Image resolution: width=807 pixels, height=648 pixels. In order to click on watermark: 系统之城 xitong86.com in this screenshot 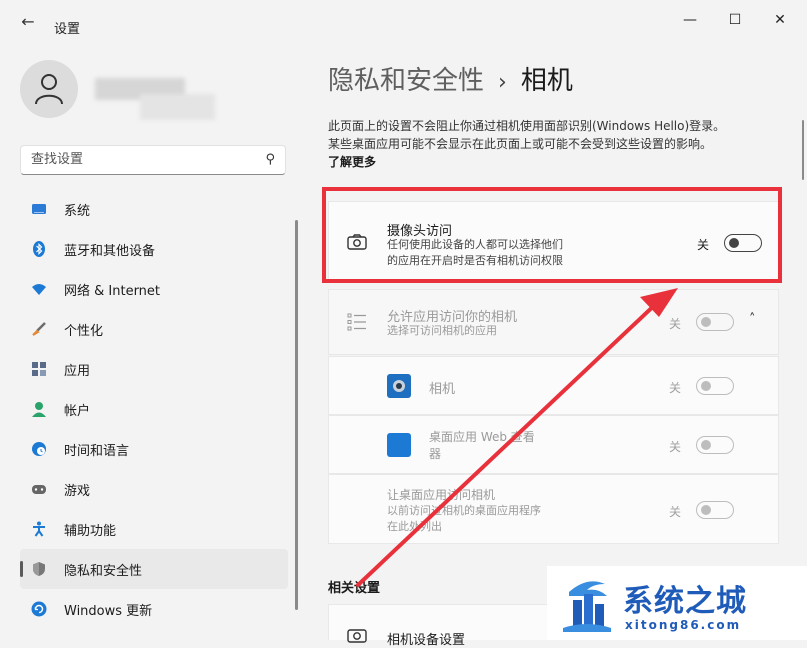, I will do `click(677, 603)`.